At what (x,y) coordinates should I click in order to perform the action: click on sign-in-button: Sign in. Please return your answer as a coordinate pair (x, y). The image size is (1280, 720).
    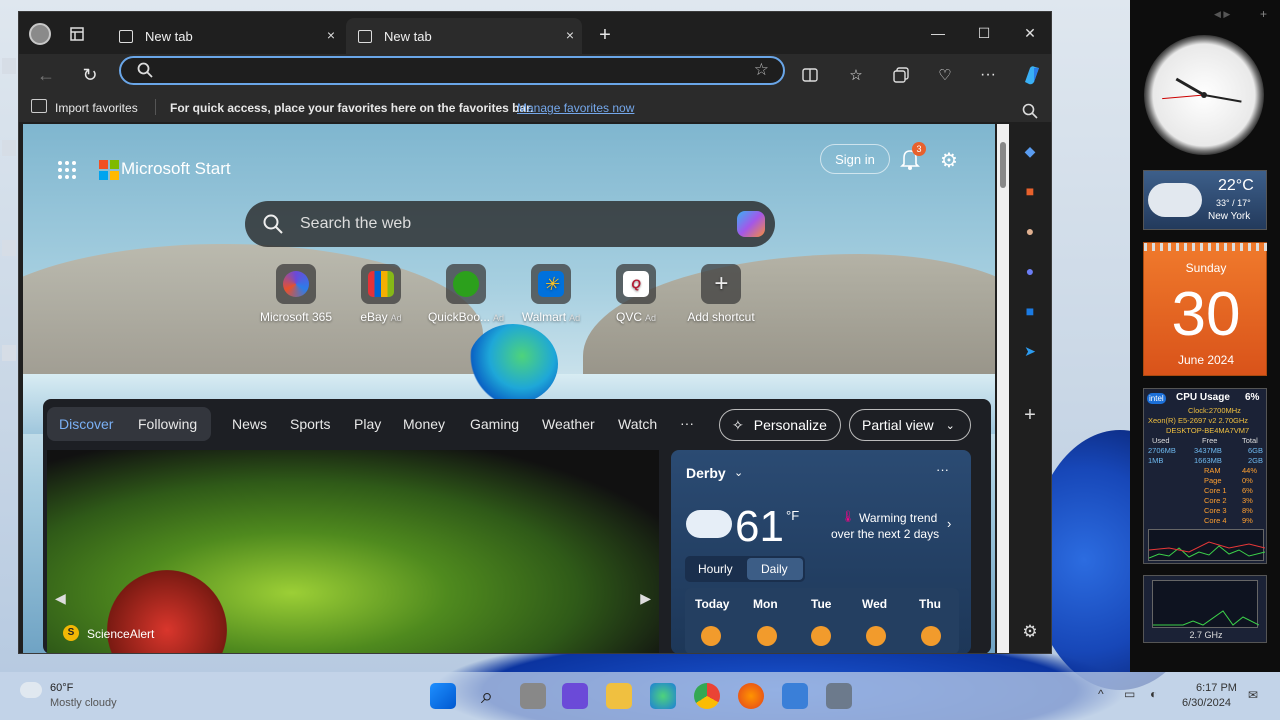
    Looking at the image, I should click on (855, 159).